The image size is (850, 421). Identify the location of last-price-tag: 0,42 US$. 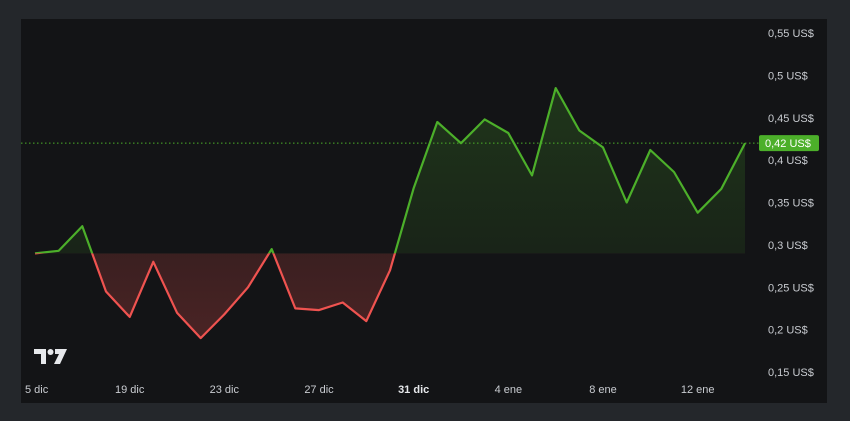
(789, 143).